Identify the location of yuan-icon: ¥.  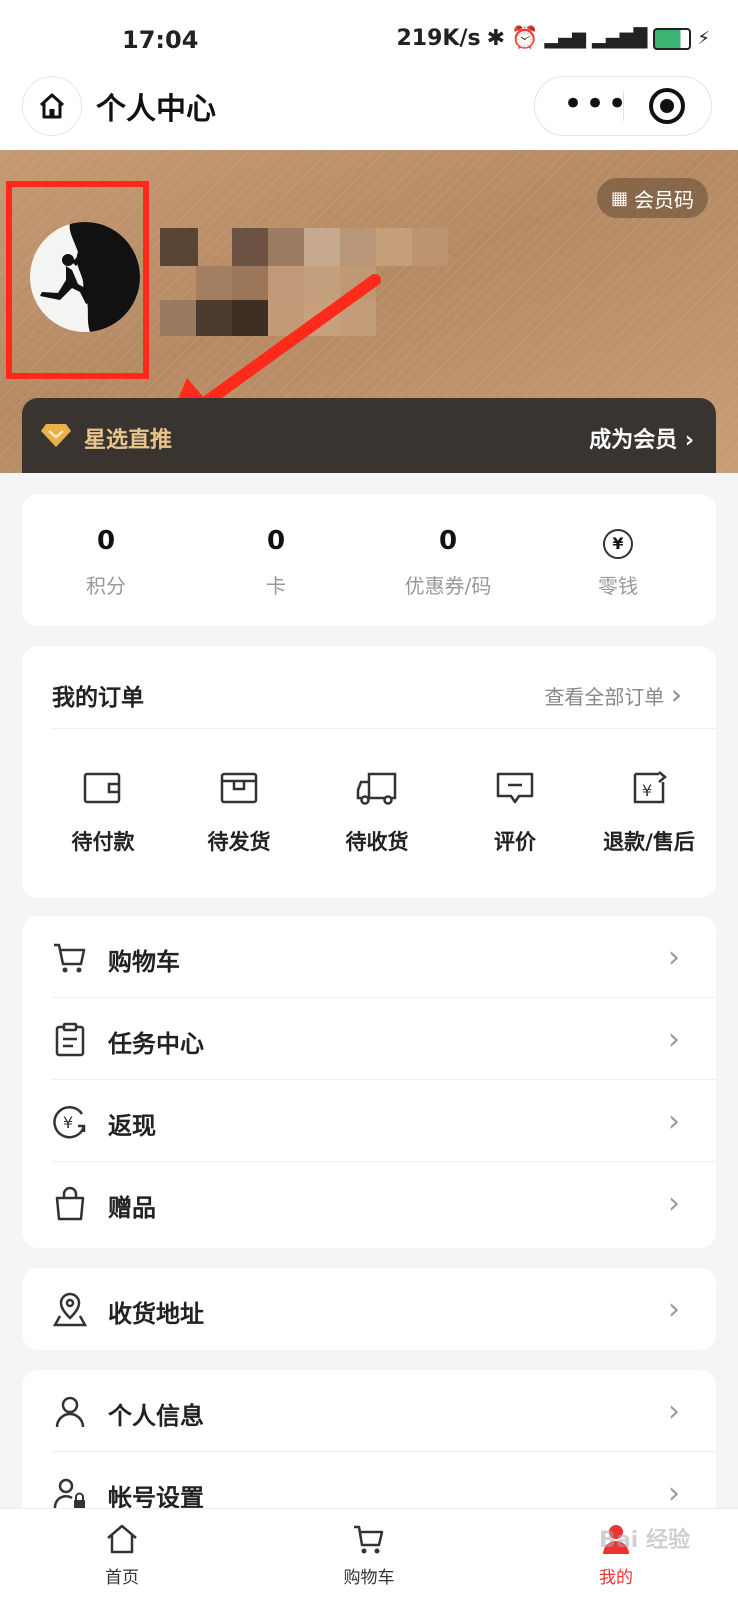
(618, 544).